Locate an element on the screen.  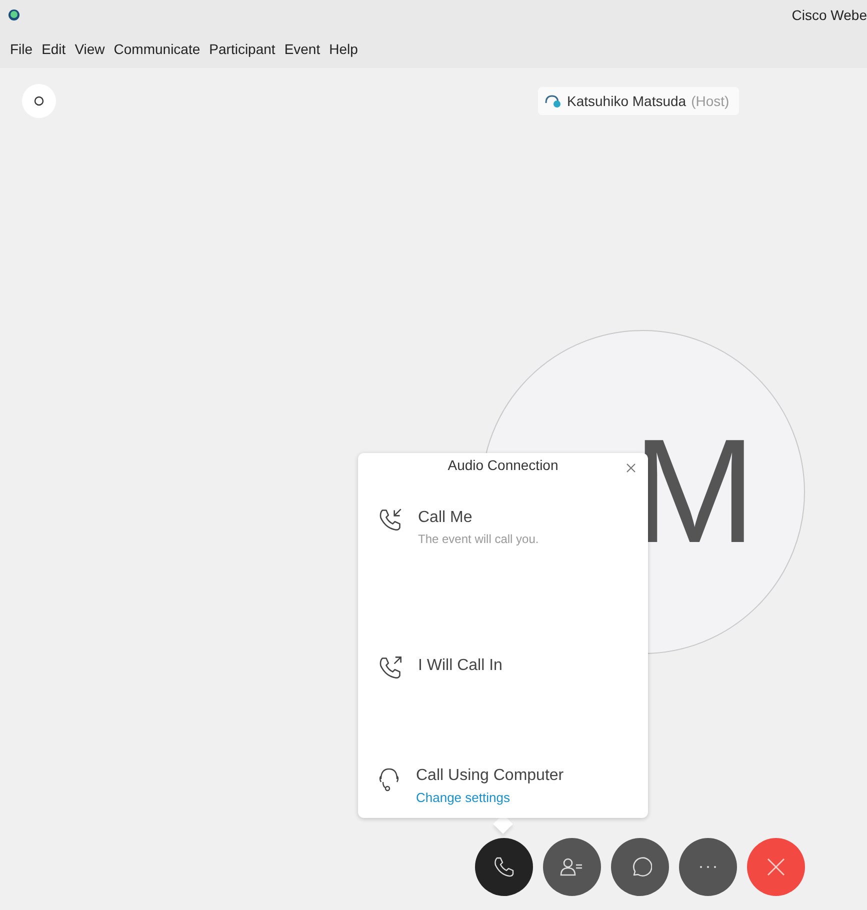
change-settings-link: Change settings is located at coordinates (490, 797).